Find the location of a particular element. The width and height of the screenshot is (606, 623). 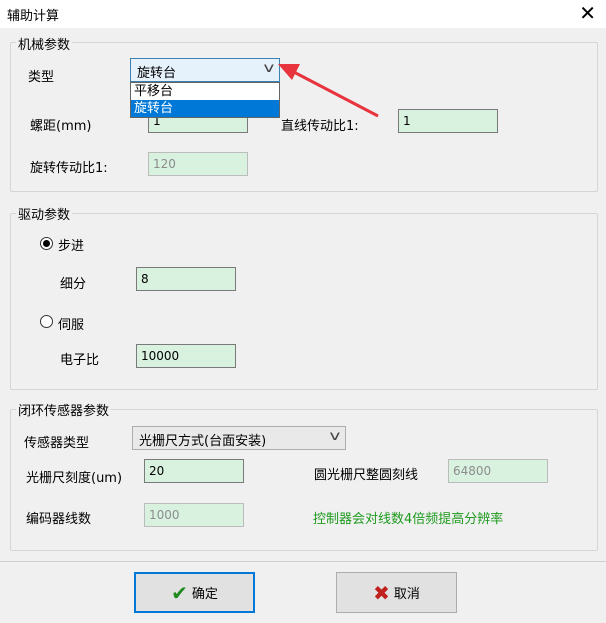

scale-field: 20 is located at coordinates (194, 471).